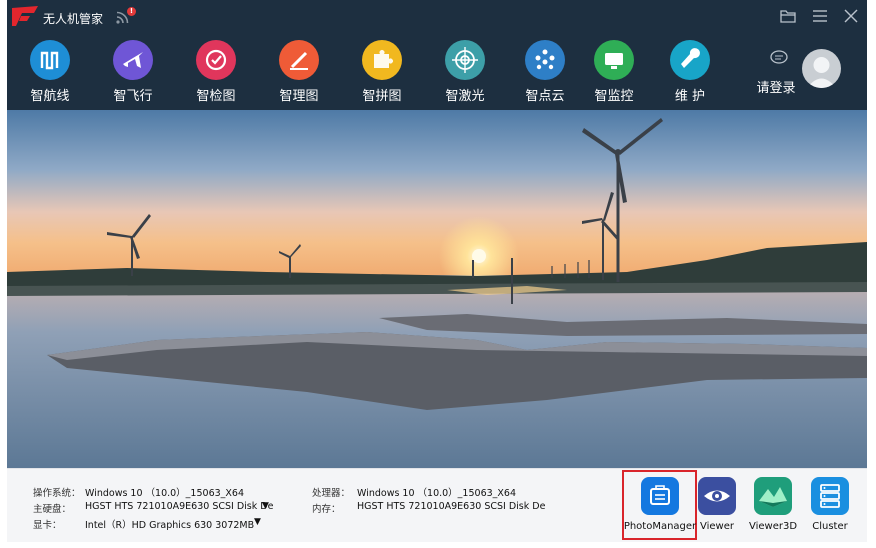 The width and height of the screenshot is (876, 548). I want to click on nav-label: 维 护, so click(690, 96).